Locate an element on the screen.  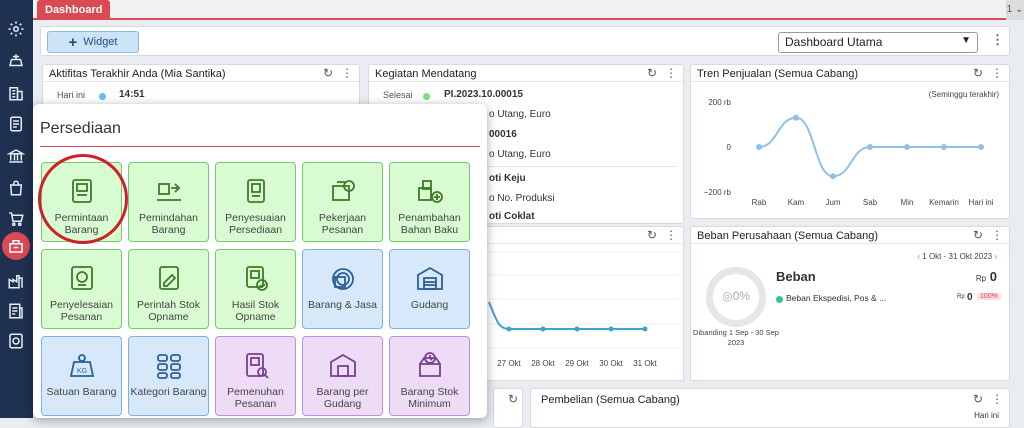
item-warehouse-icon is located at coordinates (343, 365).